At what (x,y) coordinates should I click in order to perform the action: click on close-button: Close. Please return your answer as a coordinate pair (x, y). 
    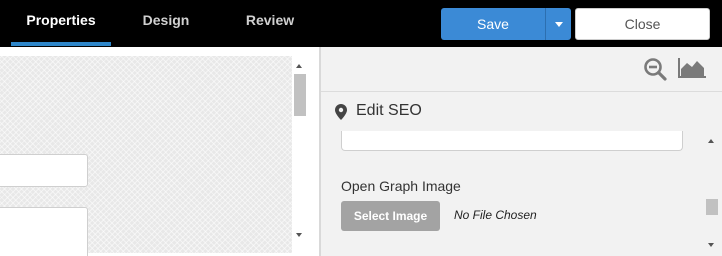
    Looking at the image, I should click on (642, 24).